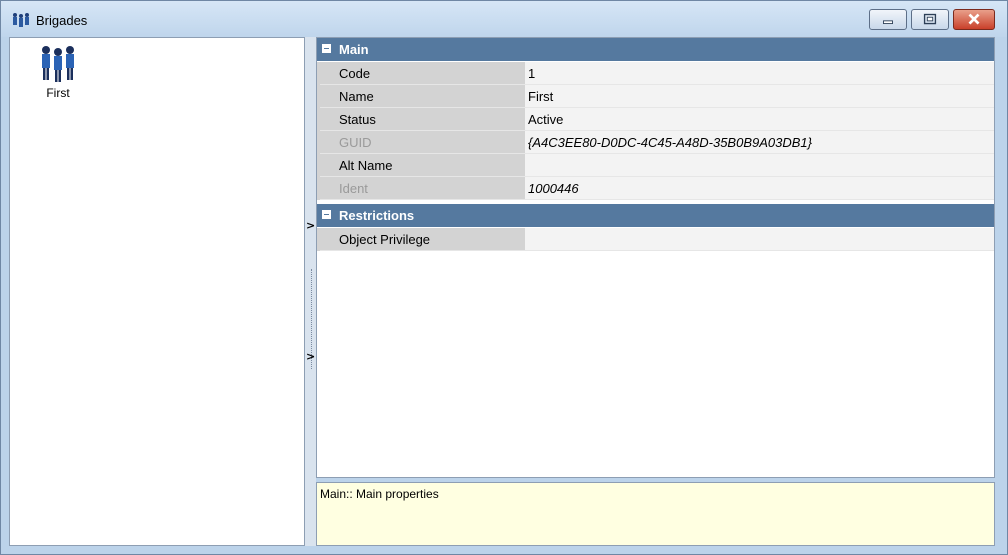  I want to click on property-name: Code, so click(422, 73).